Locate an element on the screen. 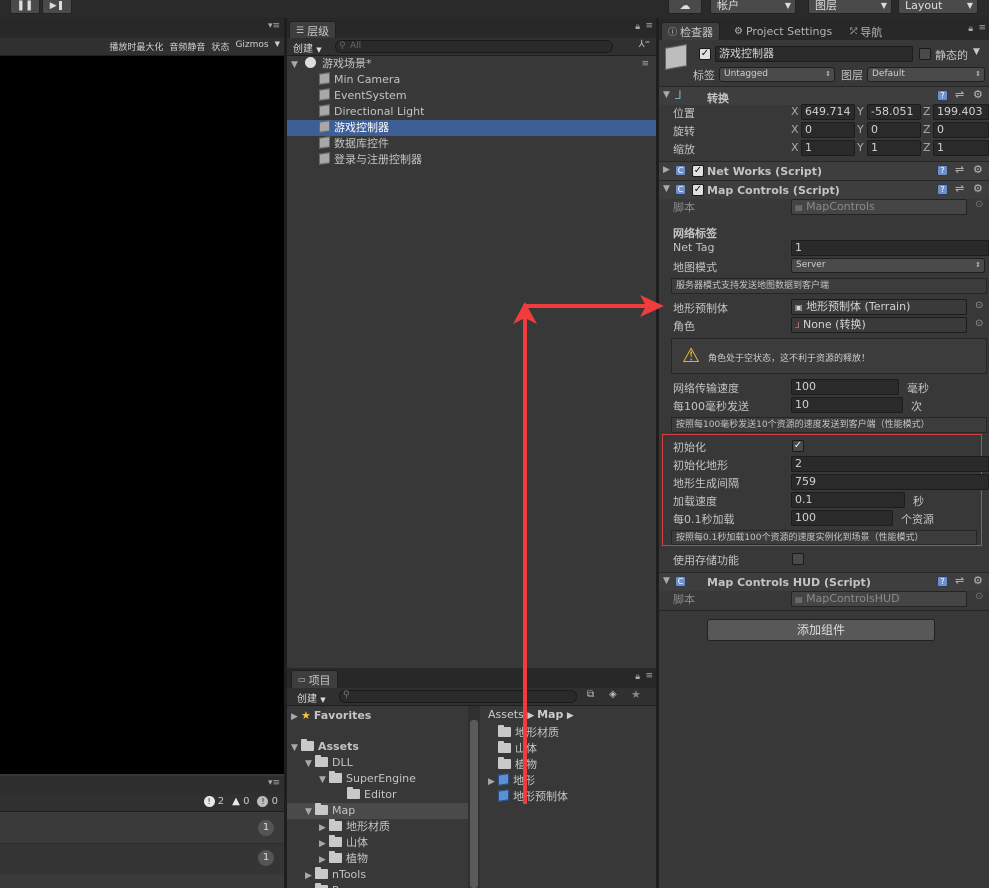 This screenshot has height=888, width=989. account-dropdown: 帐户 ▼ is located at coordinates (753, 7).